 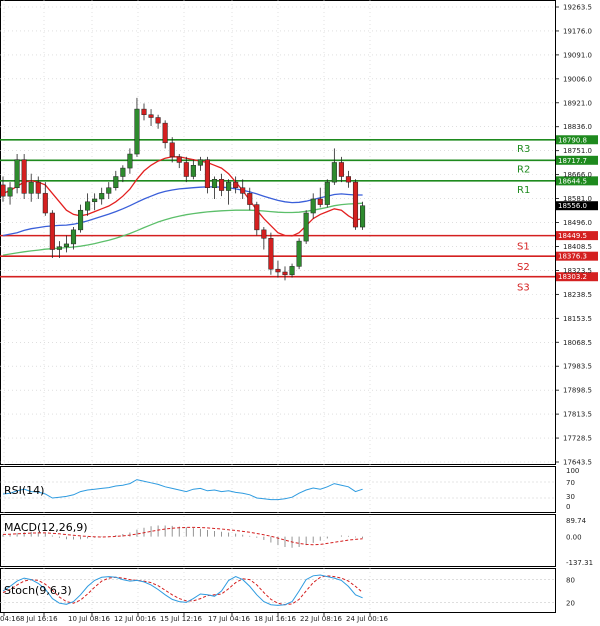 I want to click on level-tag-text-s2: 18376.3, so click(x=572, y=257).